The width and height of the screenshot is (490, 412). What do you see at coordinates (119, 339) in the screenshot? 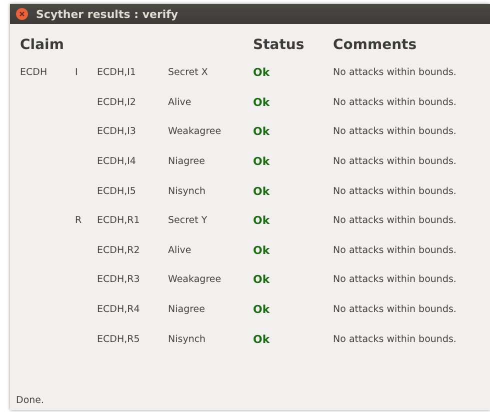
I see `claim-id-cell-text: ECDH,R5` at bounding box center [119, 339].